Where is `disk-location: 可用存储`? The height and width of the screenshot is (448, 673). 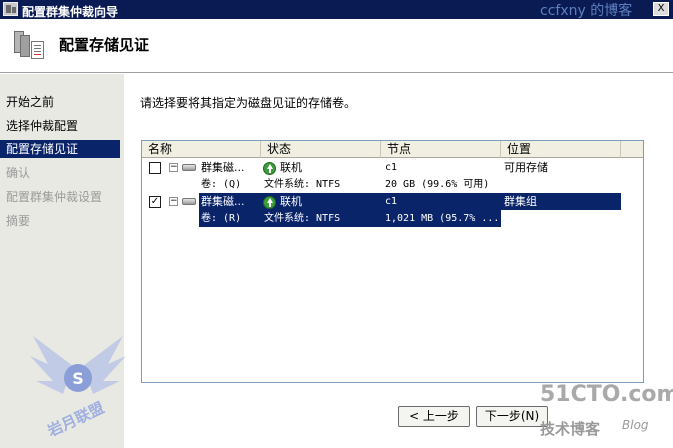
disk-location: 可用存储 is located at coordinates (526, 167).